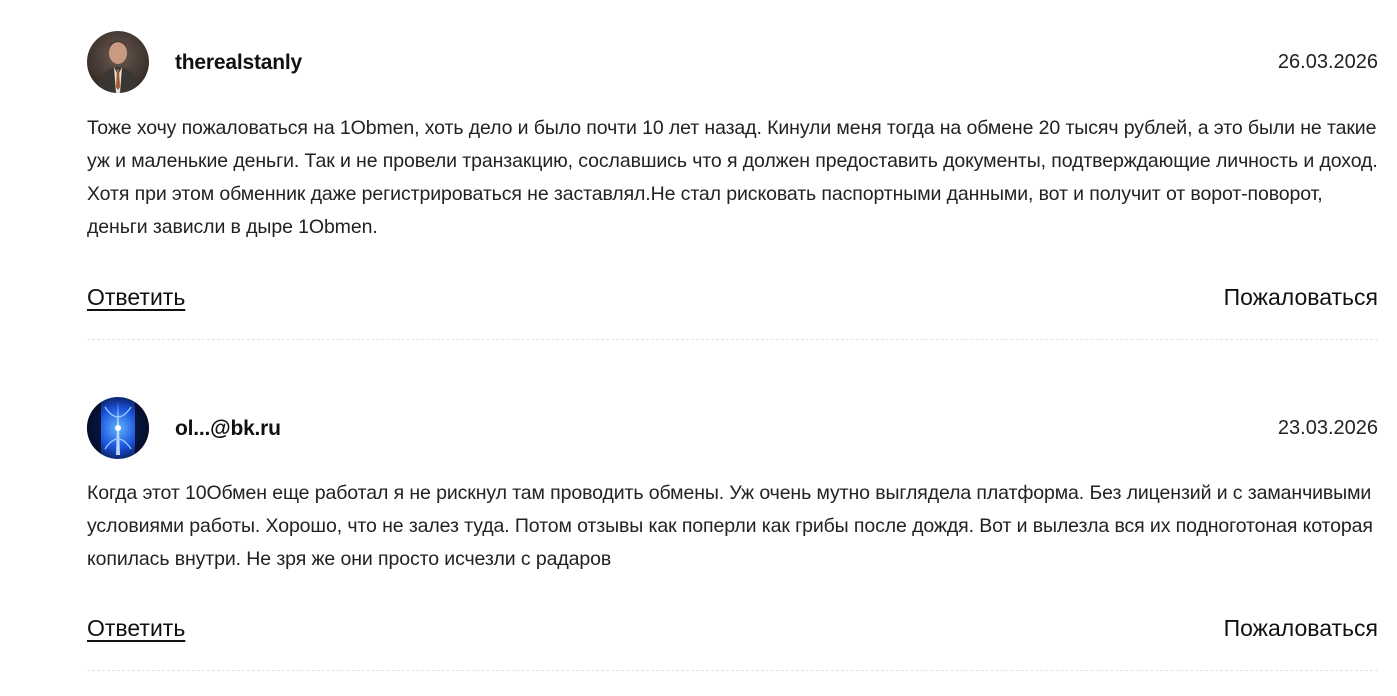 The height and width of the screenshot is (696, 1397). What do you see at coordinates (118, 62) in the screenshot?
I see `user-photo-avatar` at bounding box center [118, 62].